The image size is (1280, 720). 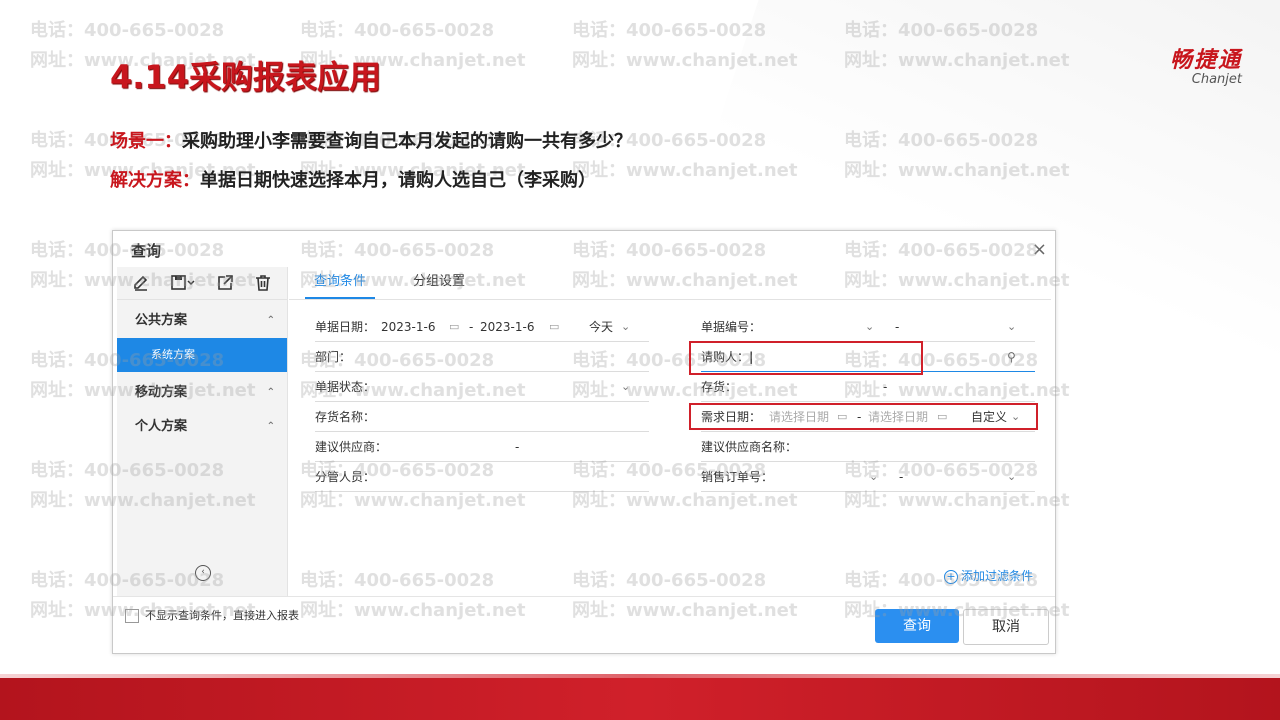 I want to click on scheme-group-personal: 个人方案 ⌃, so click(x=202, y=427).